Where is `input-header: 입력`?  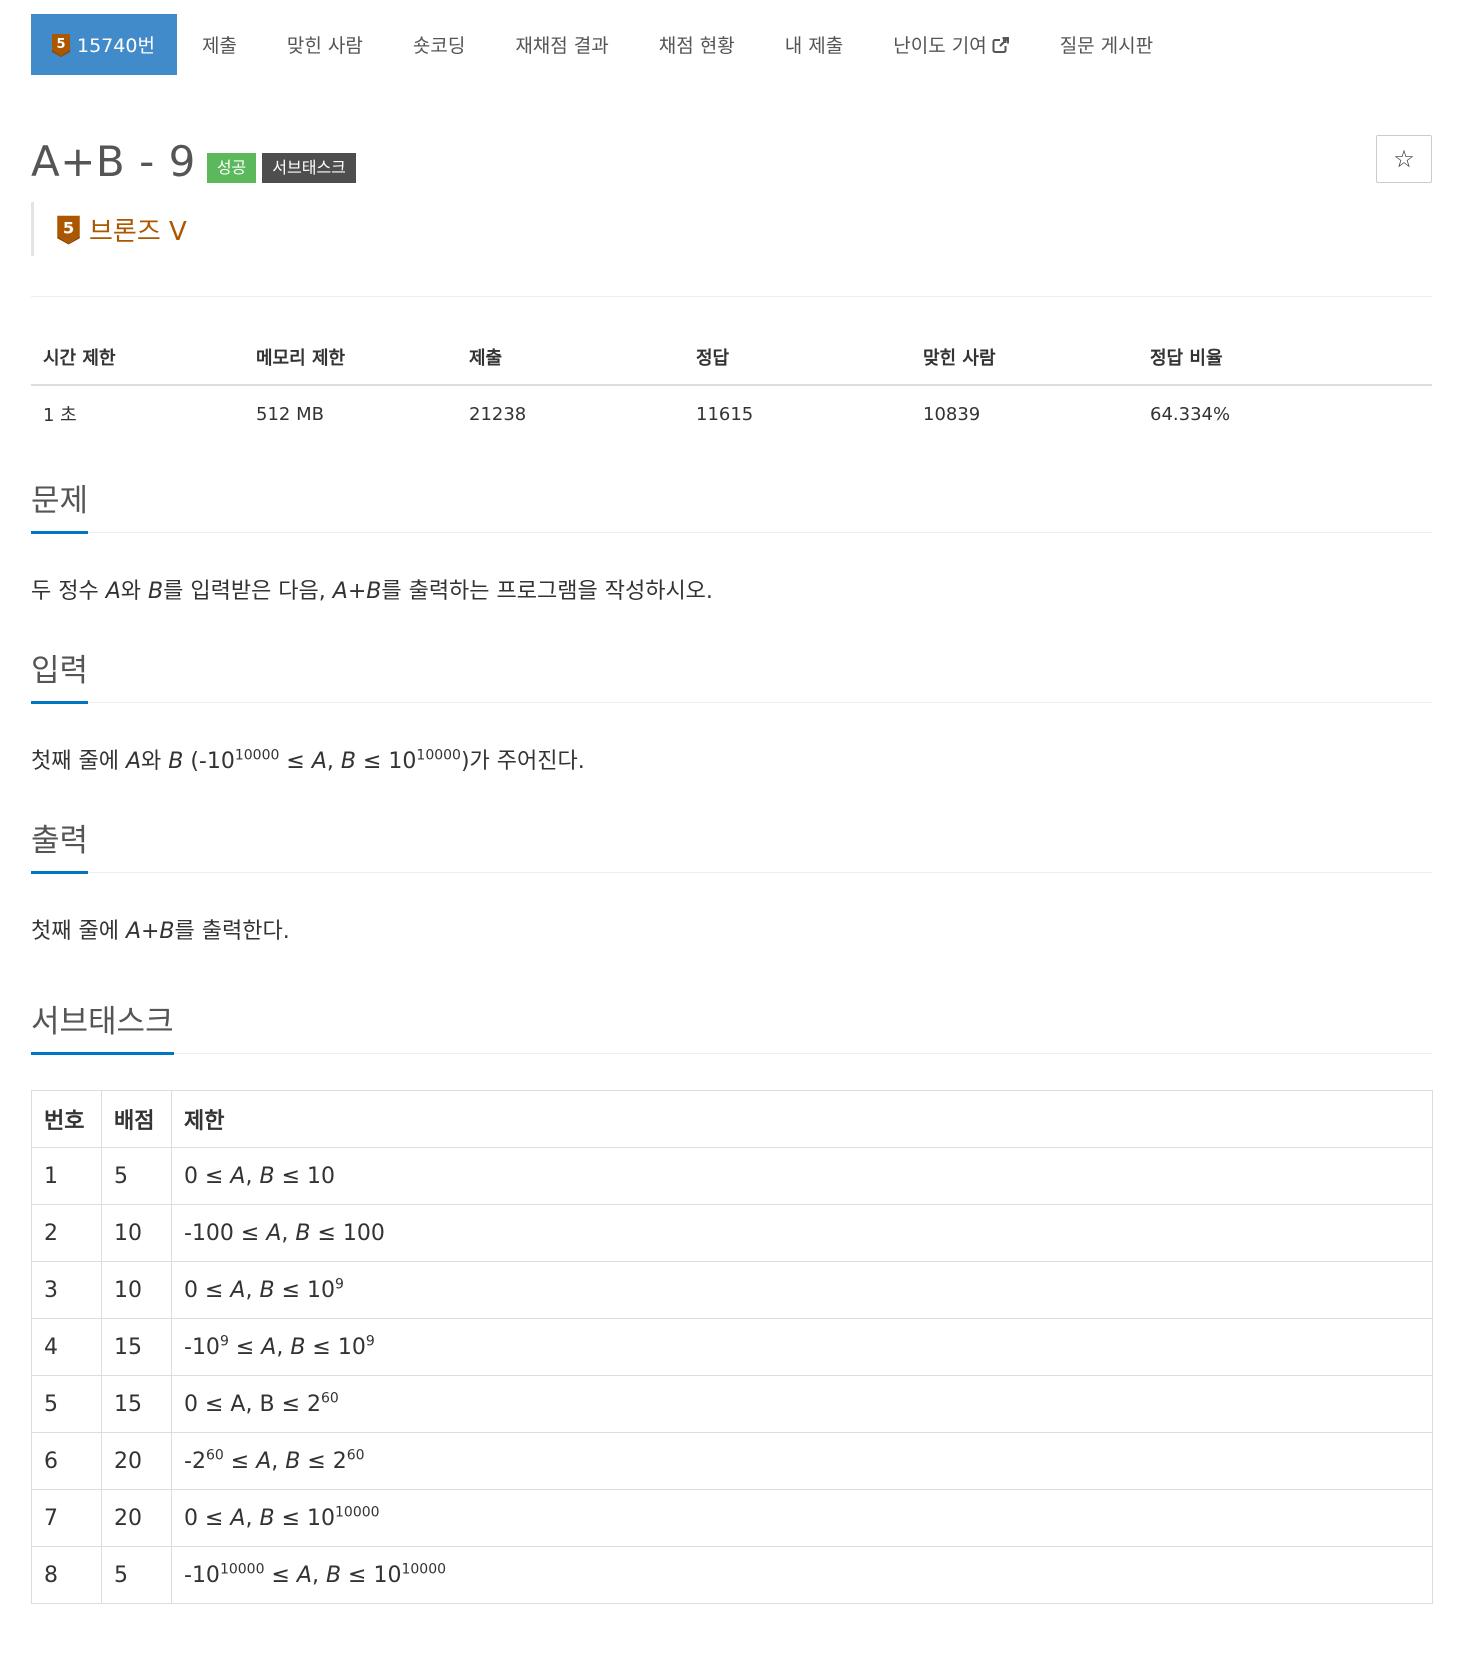 input-header: 입력 is located at coordinates (731, 673).